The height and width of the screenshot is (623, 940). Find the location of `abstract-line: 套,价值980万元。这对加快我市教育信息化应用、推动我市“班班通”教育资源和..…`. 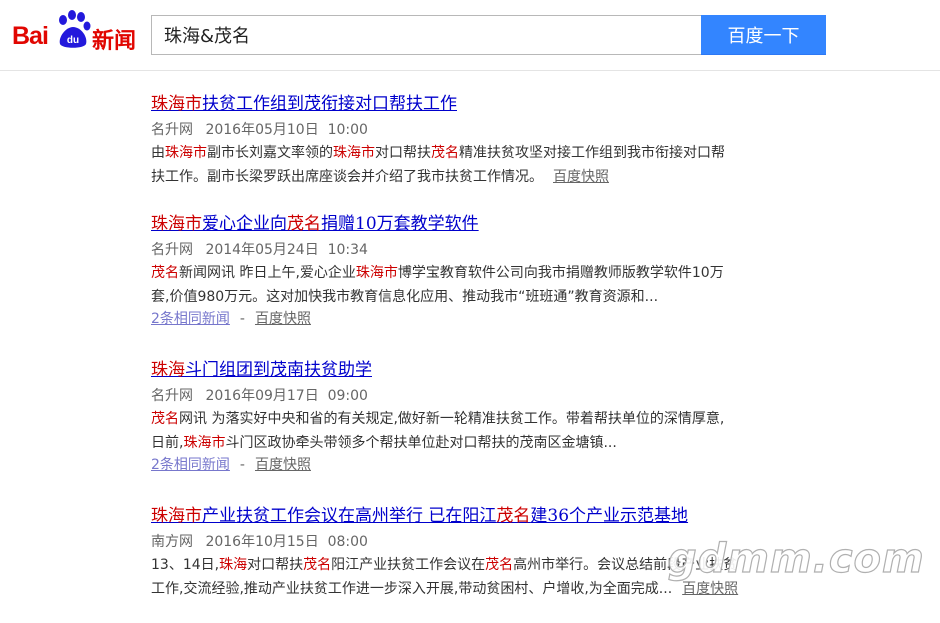

abstract-line: 套,价值980万元。这对加快我市教育信息化应用、推动我市“班班通”教育资源和..… is located at coordinates (491, 297).